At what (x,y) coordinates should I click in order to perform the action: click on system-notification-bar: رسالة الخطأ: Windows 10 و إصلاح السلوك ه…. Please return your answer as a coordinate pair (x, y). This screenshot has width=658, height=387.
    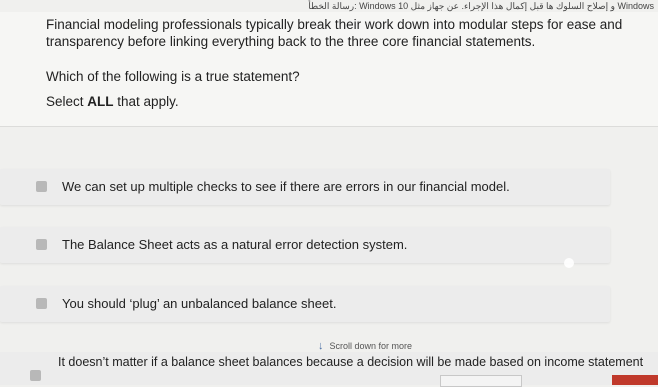
    Looking at the image, I should click on (481, 6).